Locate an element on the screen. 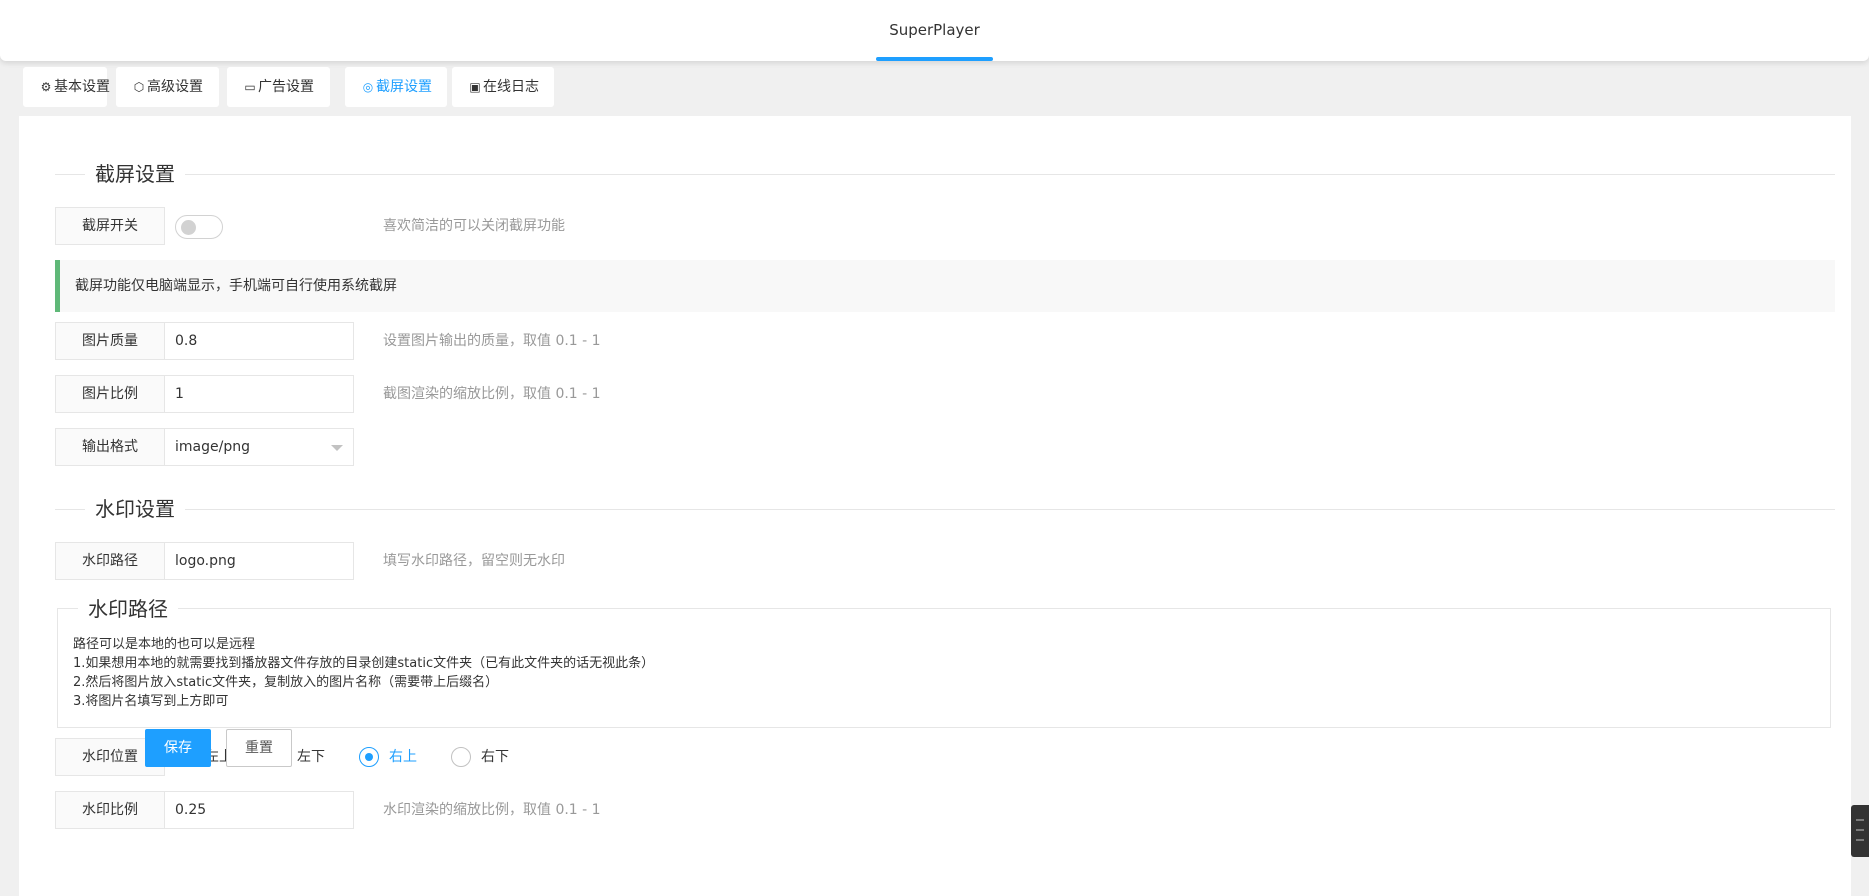 The image size is (1869, 896). screenshot-toggle is located at coordinates (199, 227).